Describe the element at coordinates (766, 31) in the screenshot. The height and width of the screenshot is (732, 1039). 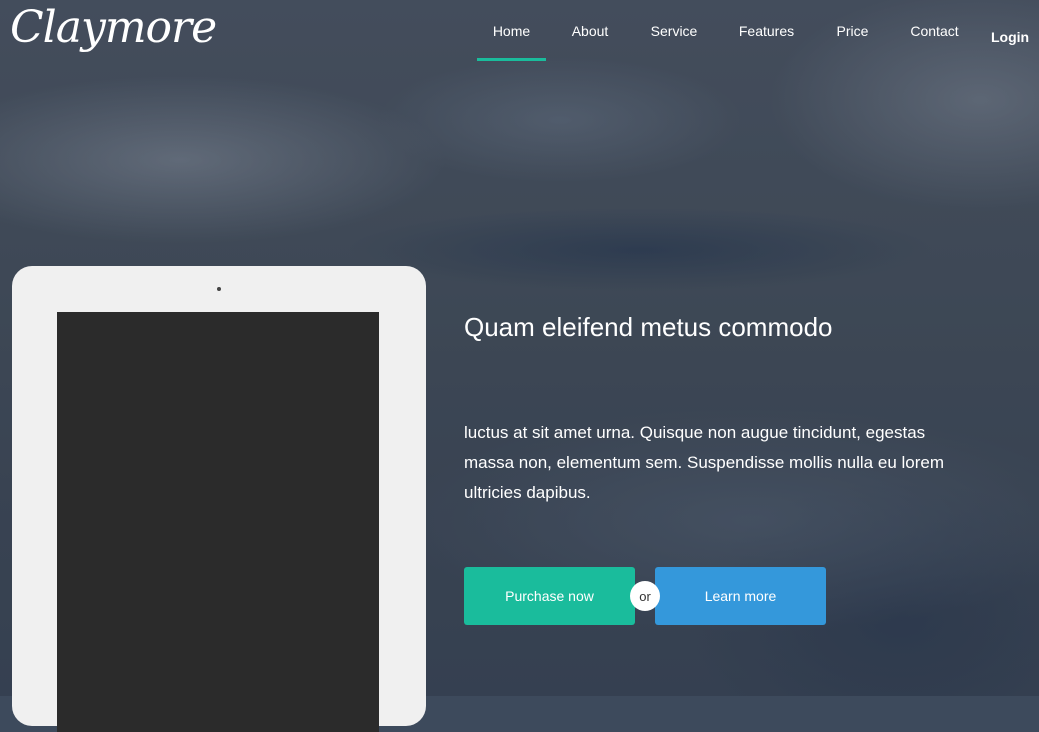
I see `nav-item-features: Features` at that location.